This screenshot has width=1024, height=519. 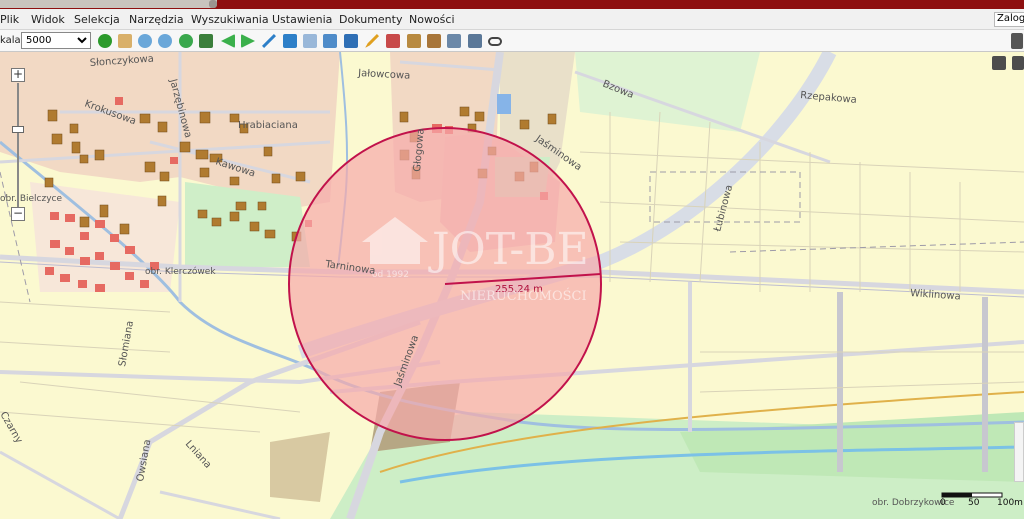 I want to click on menu-dokumenty: Dokumenty, so click(x=370, y=19).